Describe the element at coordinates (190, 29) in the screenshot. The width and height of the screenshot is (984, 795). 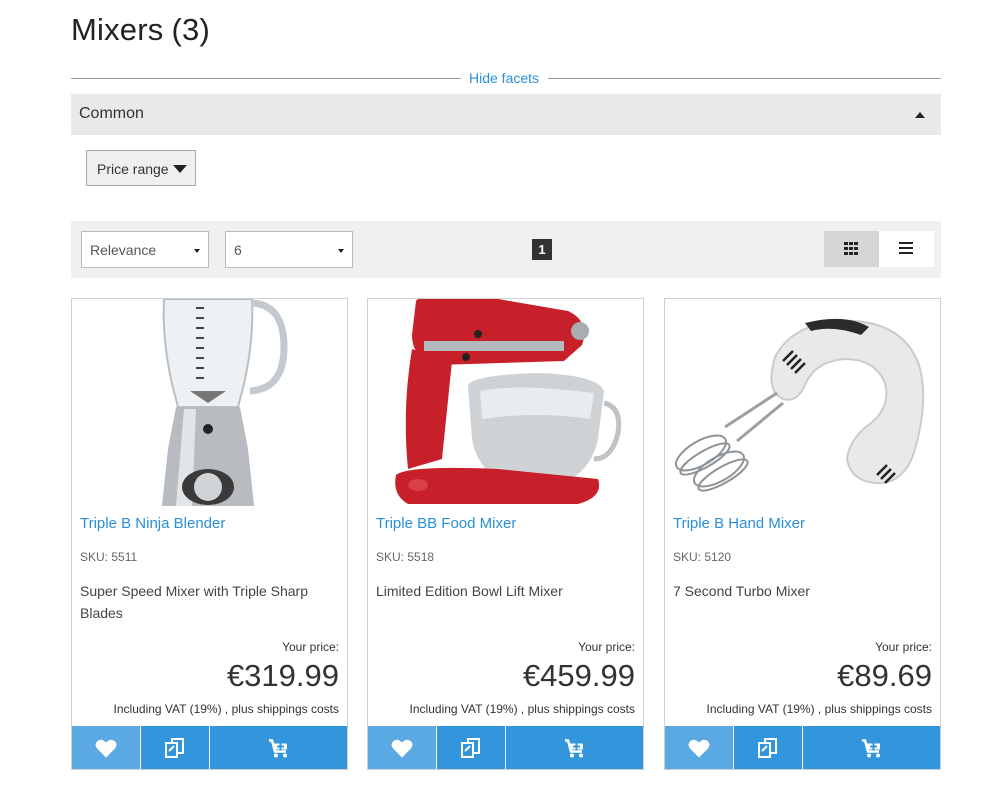
I see `result-count: (3)` at that location.